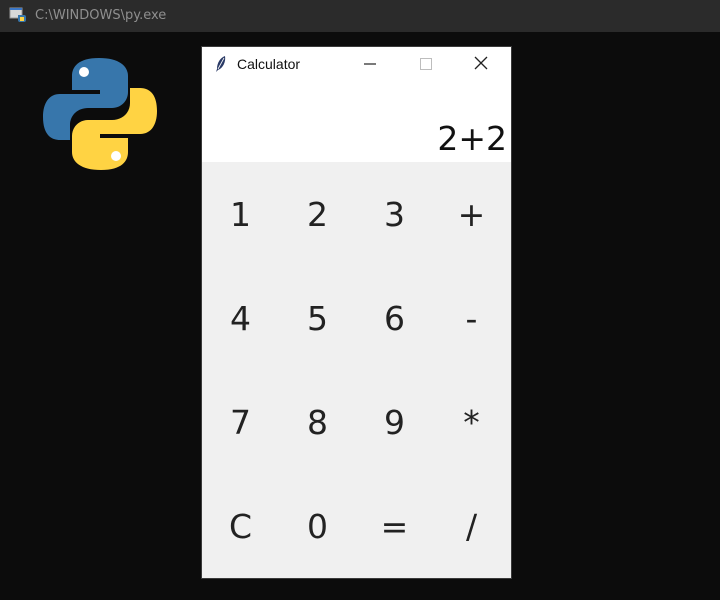 Image resolution: width=720 pixels, height=600 pixels. What do you see at coordinates (317, 422) in the screenshot?
I see `key-8: 8` at bounding box center [317, 422].